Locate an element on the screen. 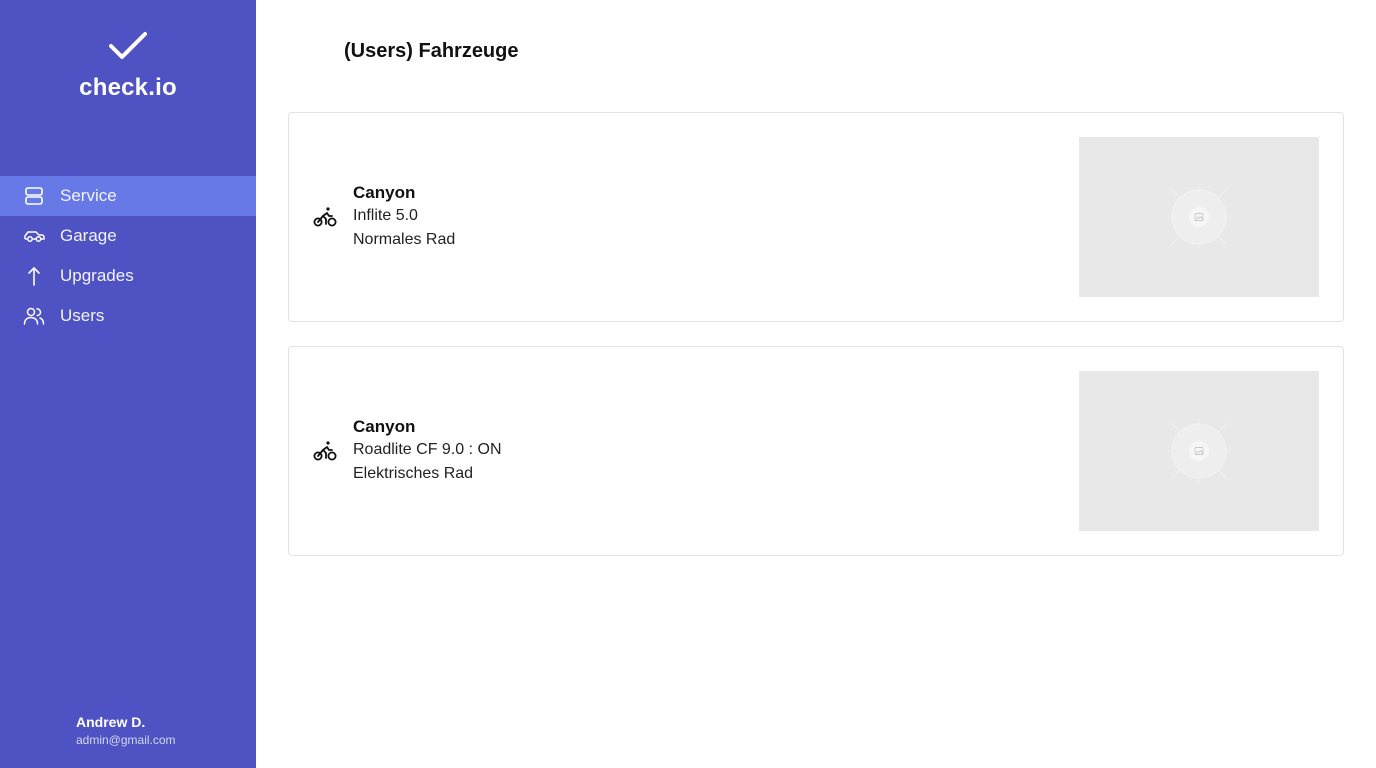  sidebar-item-label: Users is located at coordinates (82, 315).